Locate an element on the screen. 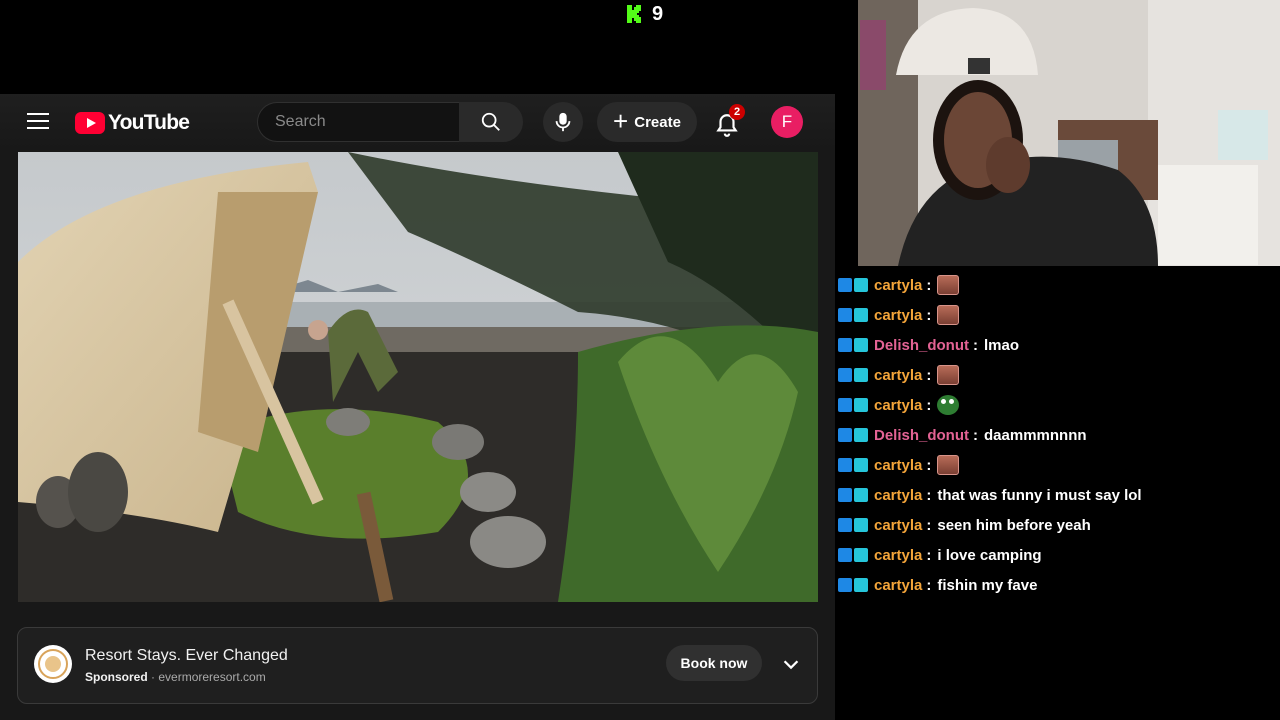 The image size is (1280, 720). search-button is located at coordinates (491, 122).